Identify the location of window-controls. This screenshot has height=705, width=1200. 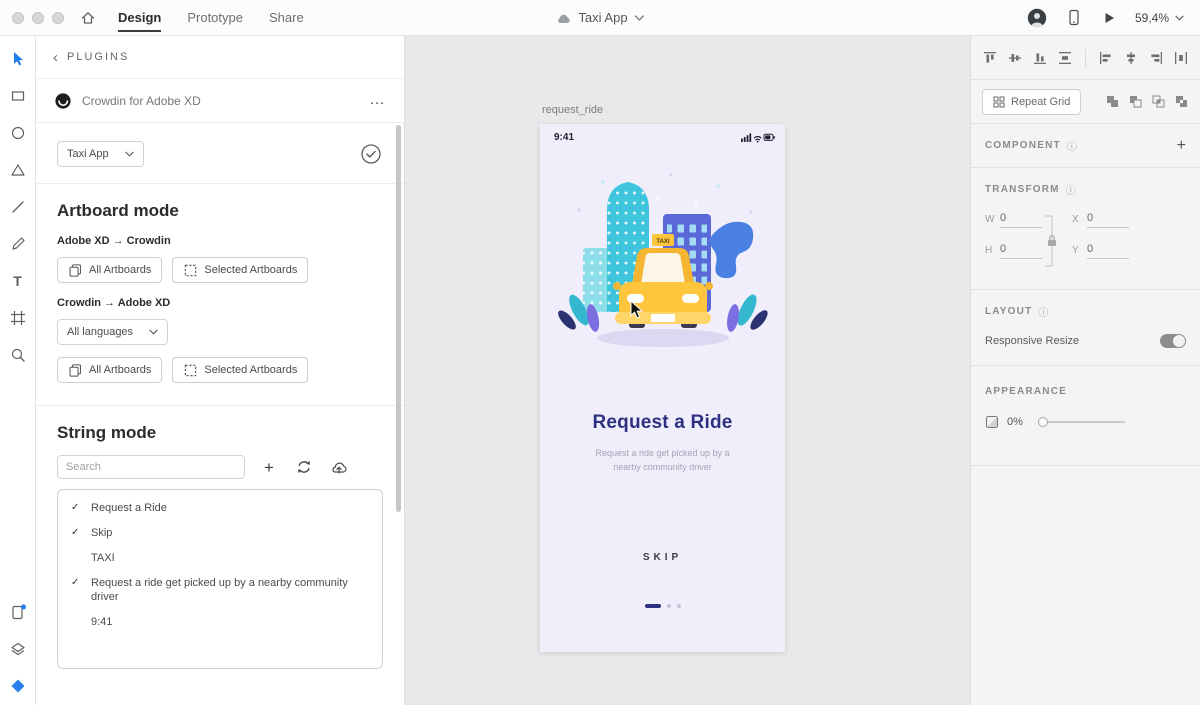
(38, 17).